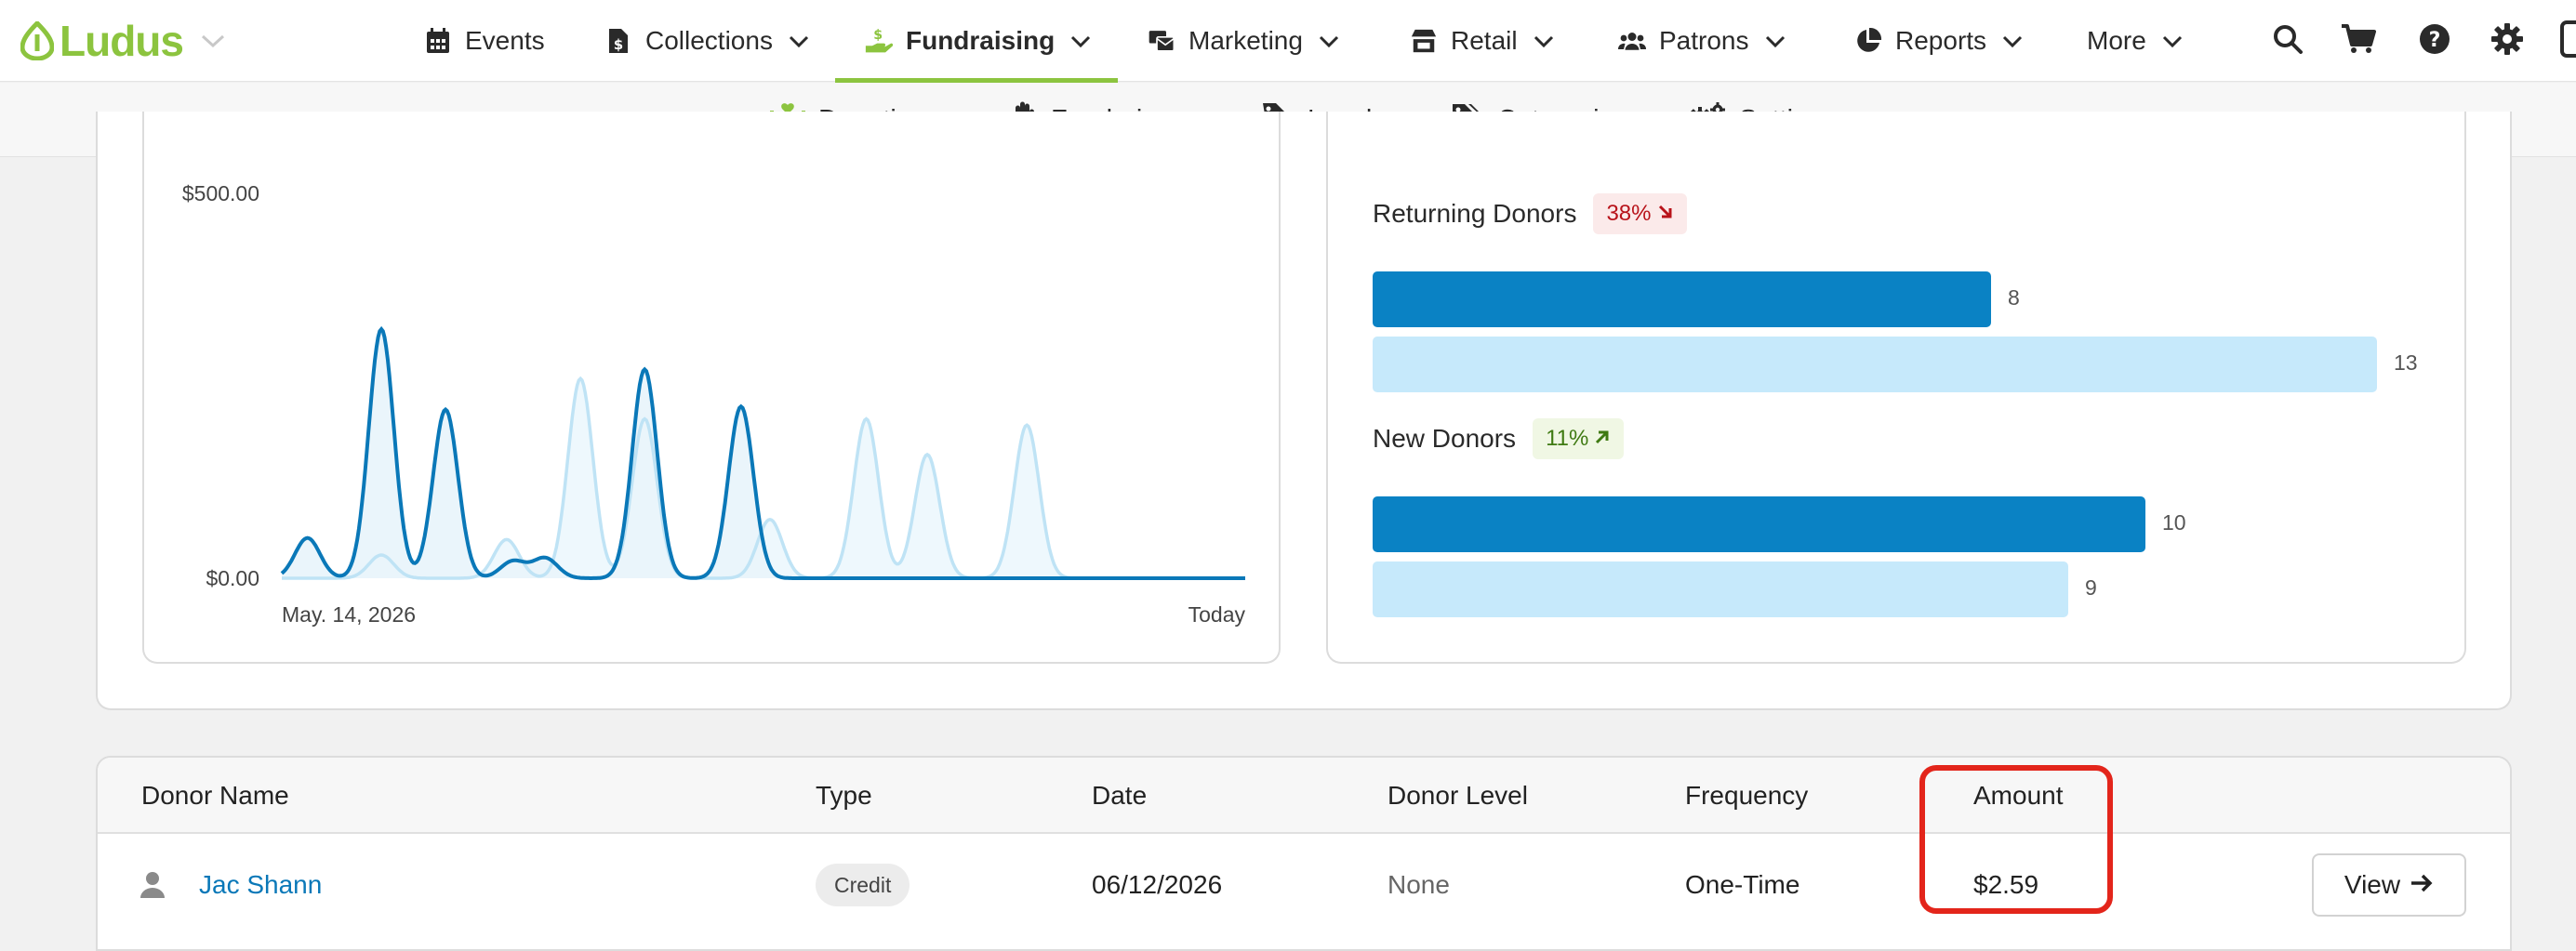 This screenshot has width=2576, height=951. What do you see at coordinates (1475, 213) in the screenshot?
I see `returning-donors-title: Returning Donors` at bounding box center [1475, 213].